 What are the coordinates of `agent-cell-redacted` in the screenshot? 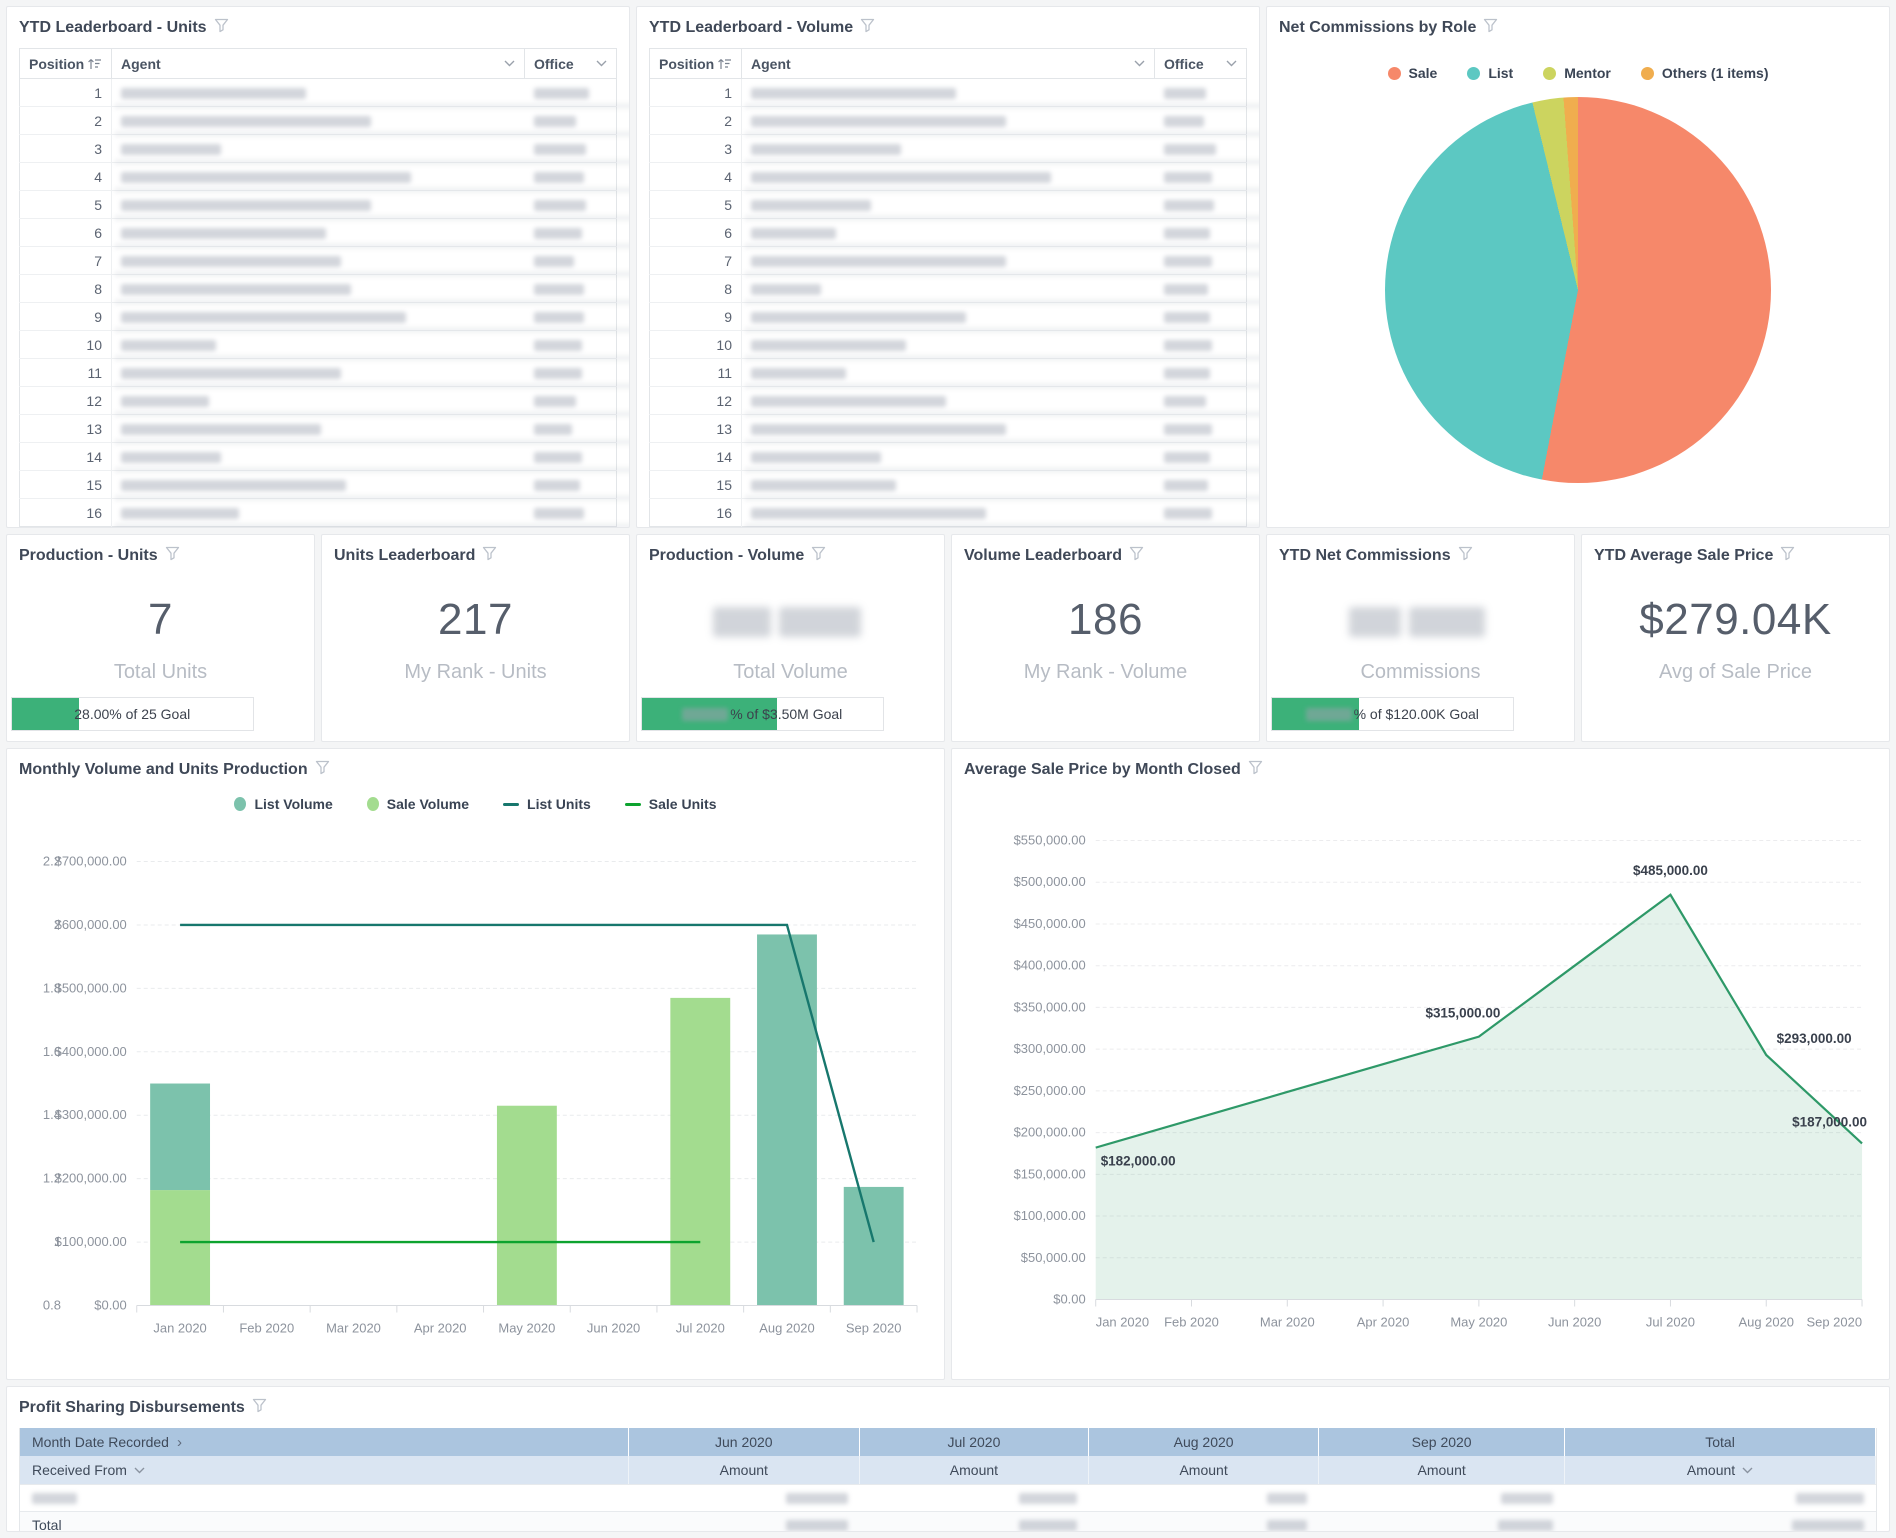 It's located at (1000, 401).